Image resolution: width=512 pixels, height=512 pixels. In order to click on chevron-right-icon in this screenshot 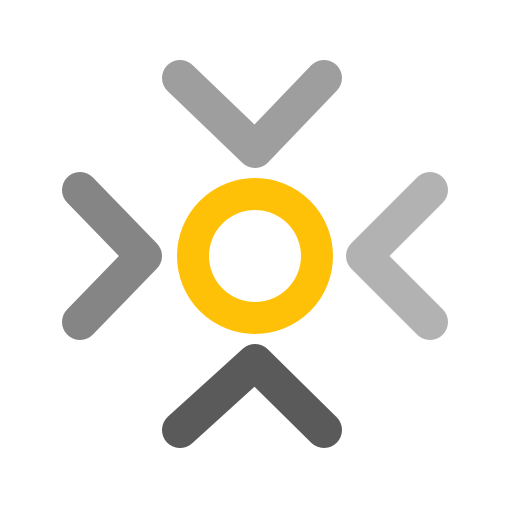, I will do `click(112, 256)`.